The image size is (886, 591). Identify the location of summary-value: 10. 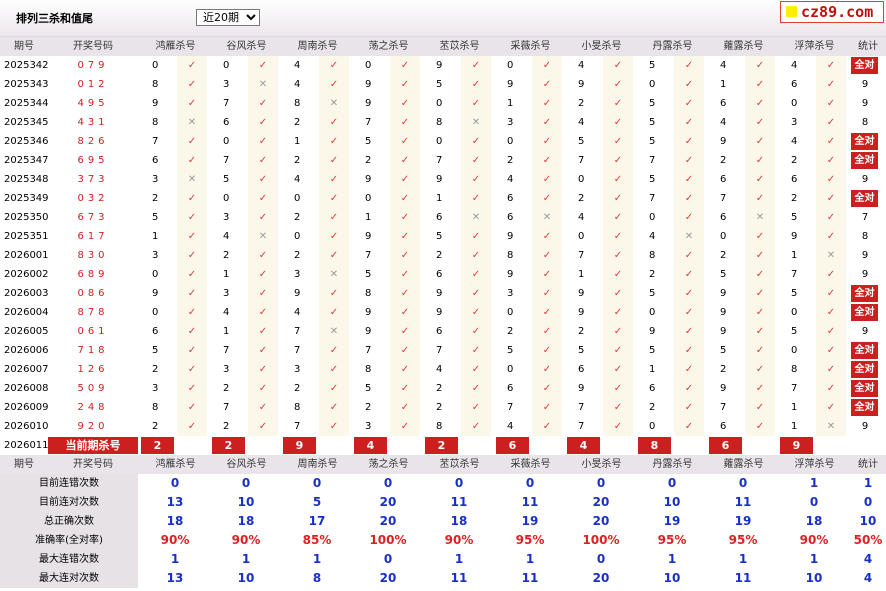
(246, 578).